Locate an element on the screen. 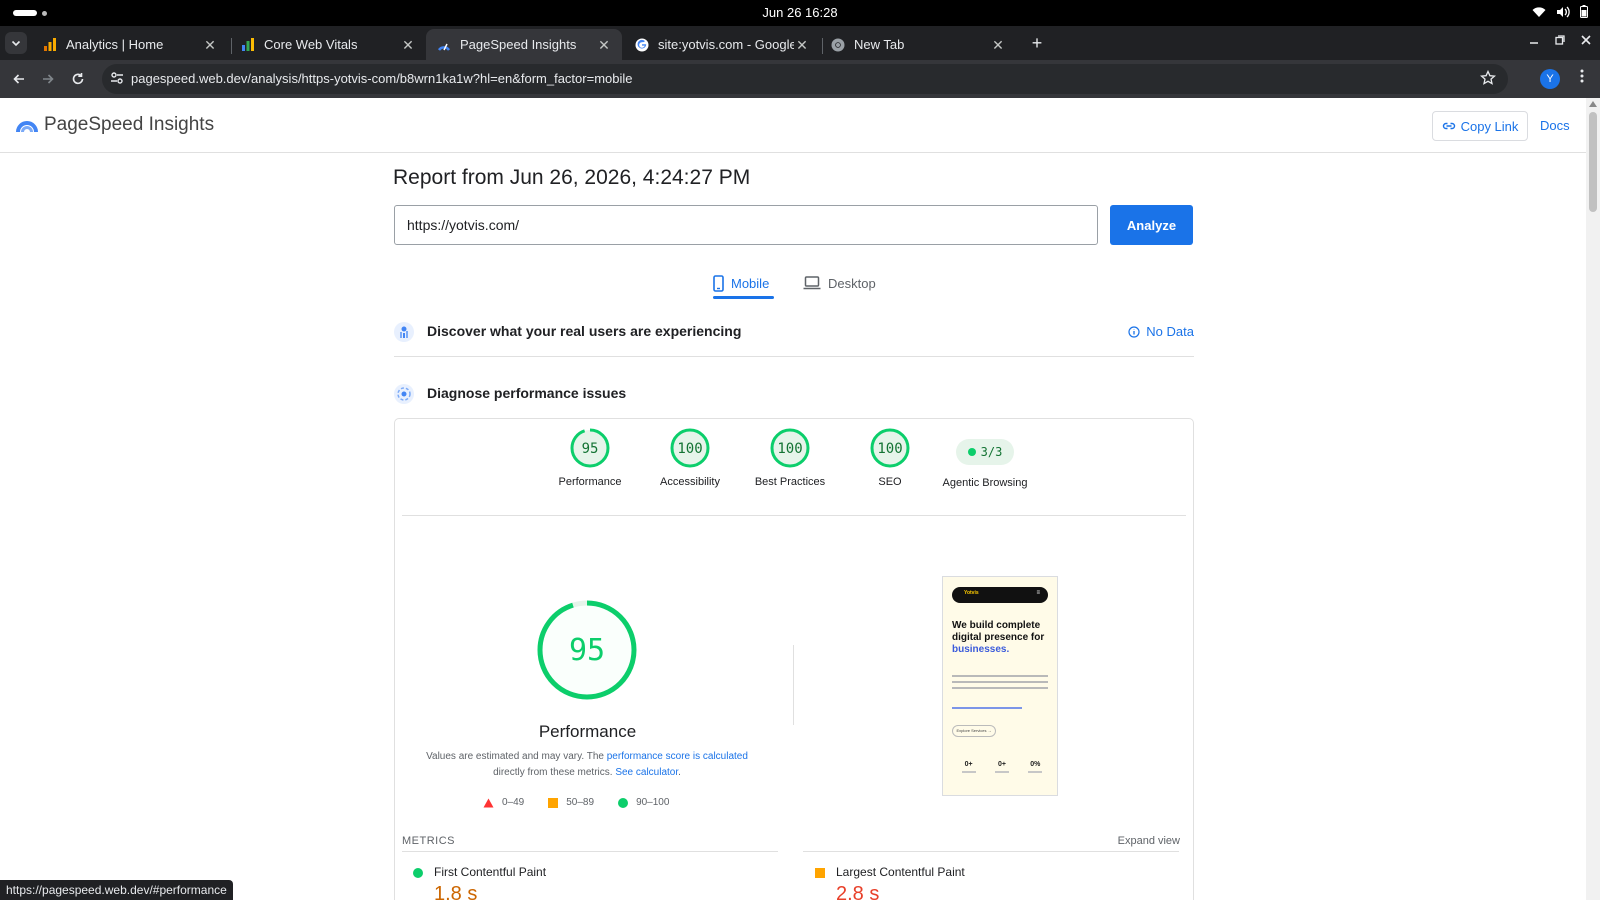  score-calculated-link: performance score is calculated is located at coordinates (677, 756).